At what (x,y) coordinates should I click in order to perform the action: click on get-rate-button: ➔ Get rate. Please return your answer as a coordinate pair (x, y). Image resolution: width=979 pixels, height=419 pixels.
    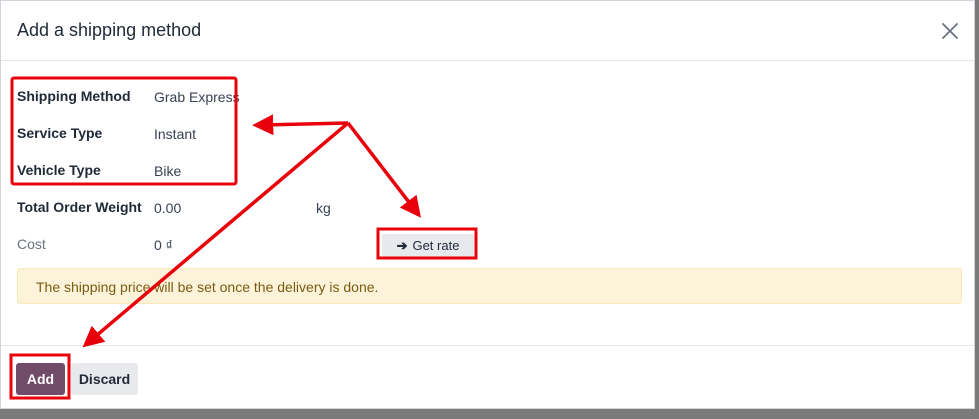
    Looking at the image, I should click on (428, 245).